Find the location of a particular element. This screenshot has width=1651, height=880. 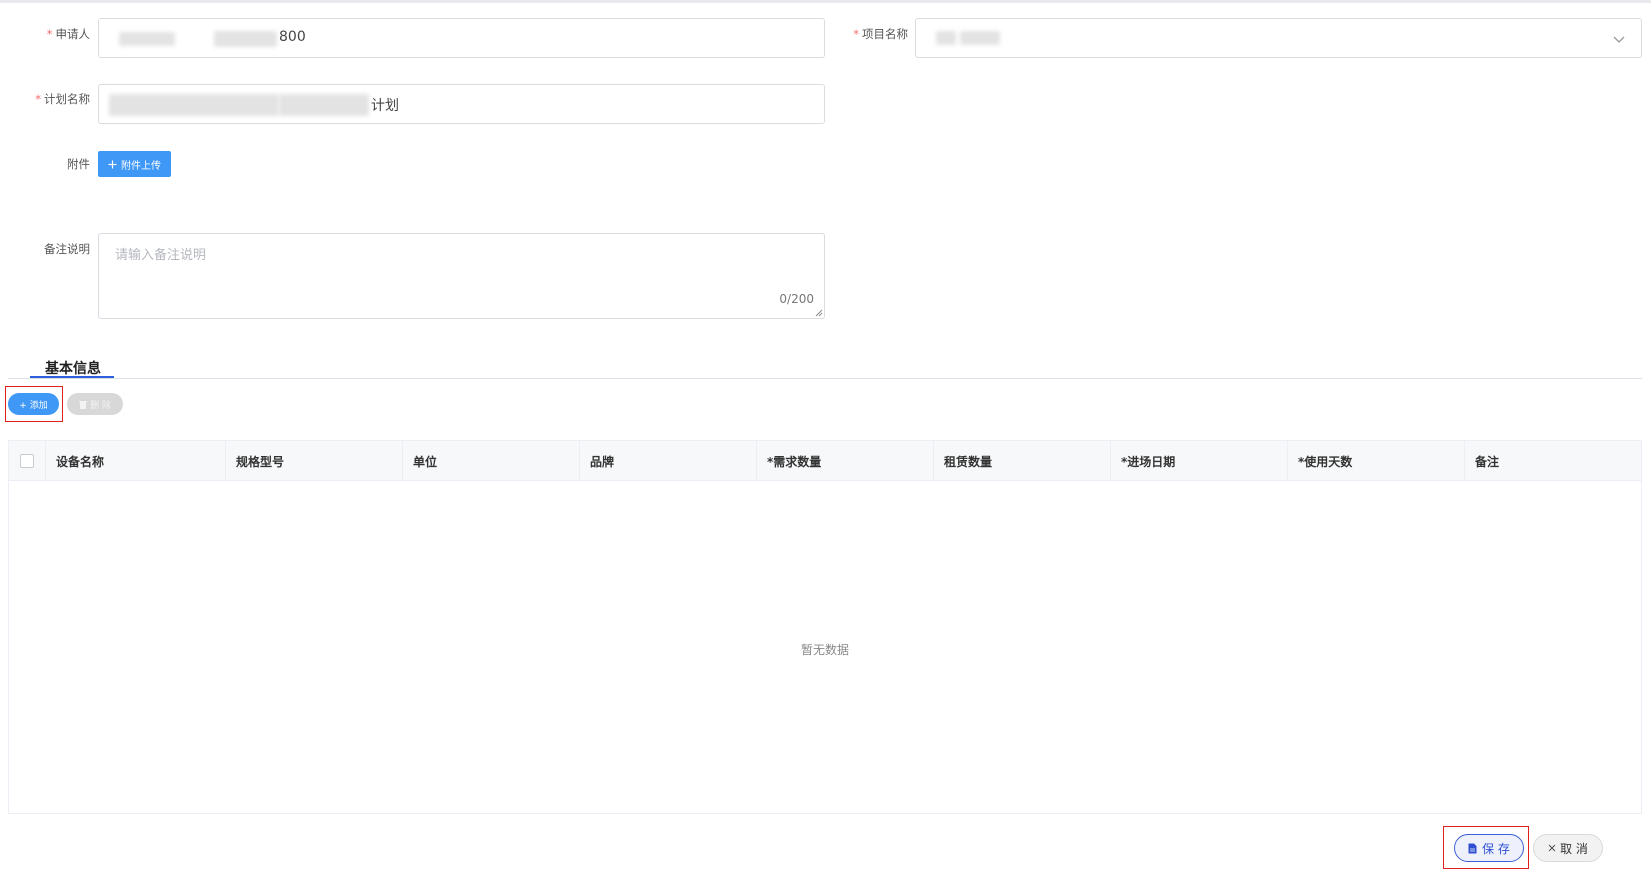

add-button: + 添加 is located at coordinates (33, 404).